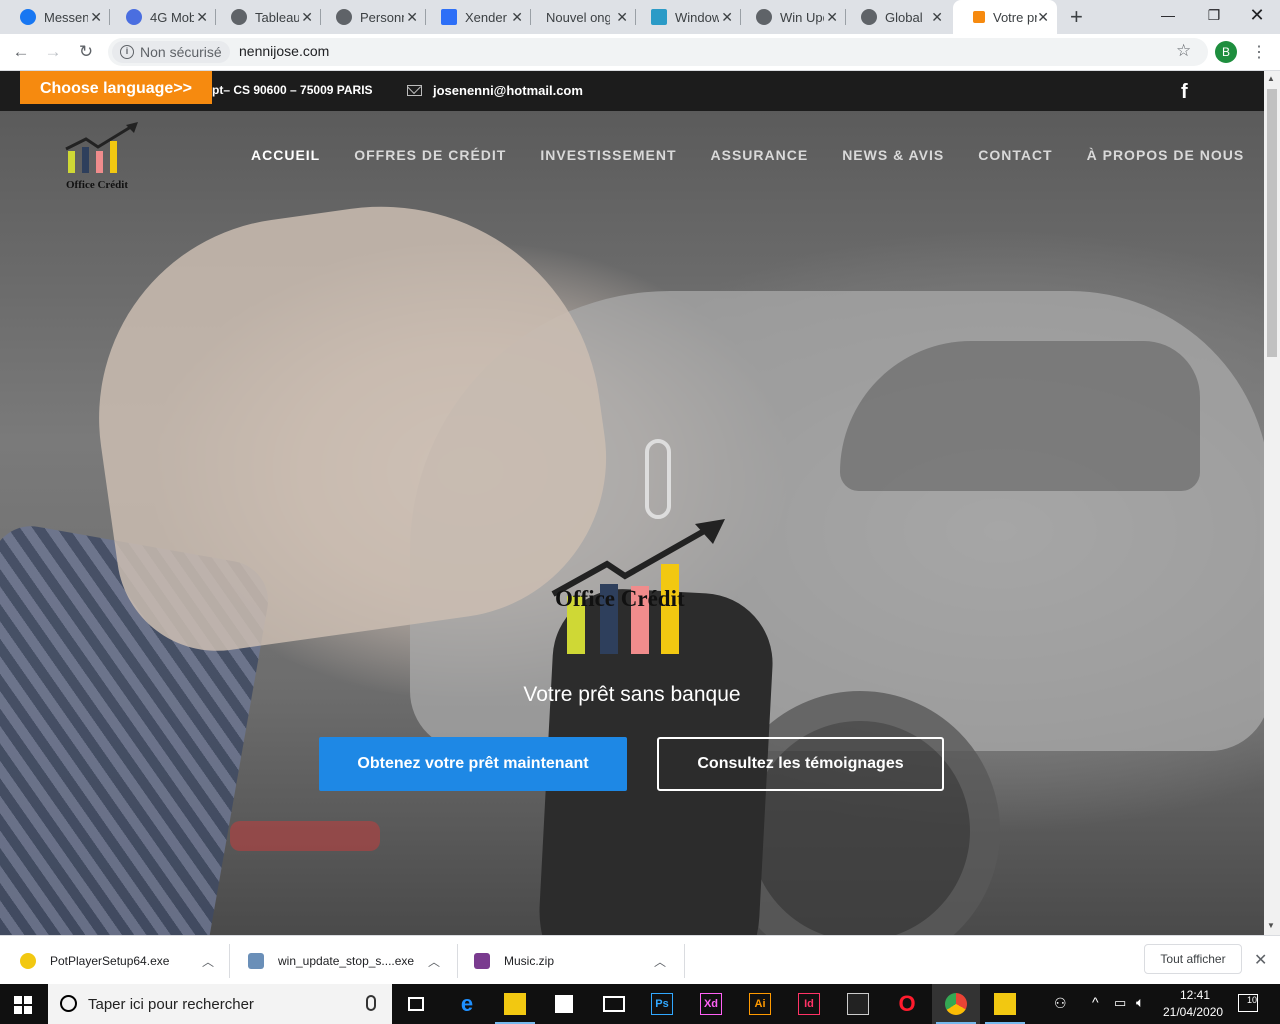 The image size is (1280, 1024). Describe the element at coordinates (1248, 1003) in the screenshot. I see `notification-center-icon: 10` at that location.